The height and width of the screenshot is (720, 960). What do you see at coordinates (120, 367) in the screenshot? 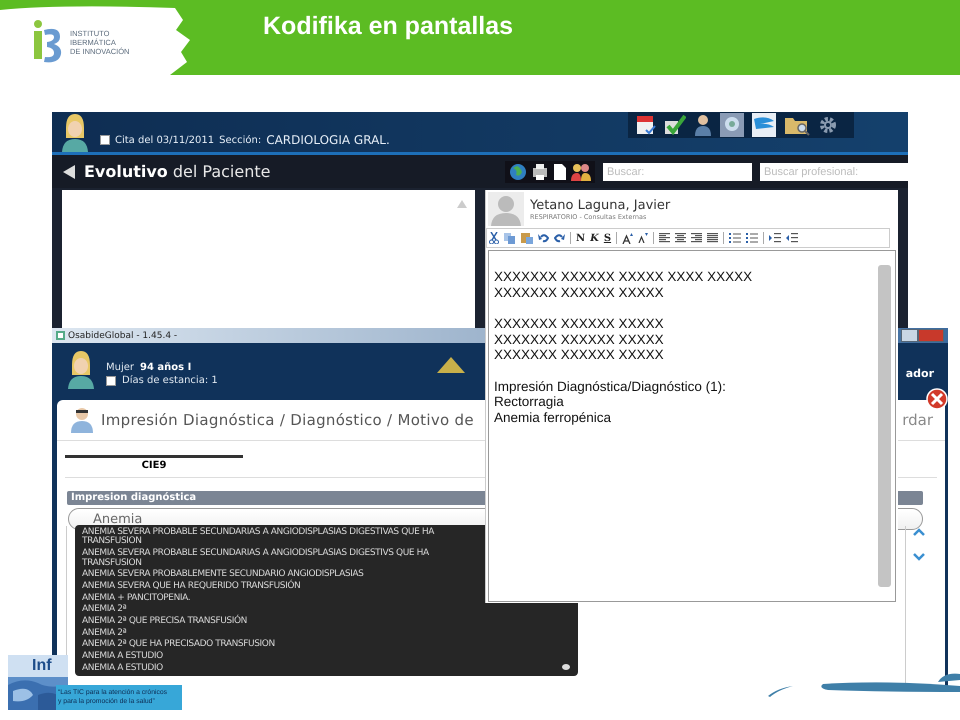
I see `patient-sex: Mujer` at bounding box center [120, 367].